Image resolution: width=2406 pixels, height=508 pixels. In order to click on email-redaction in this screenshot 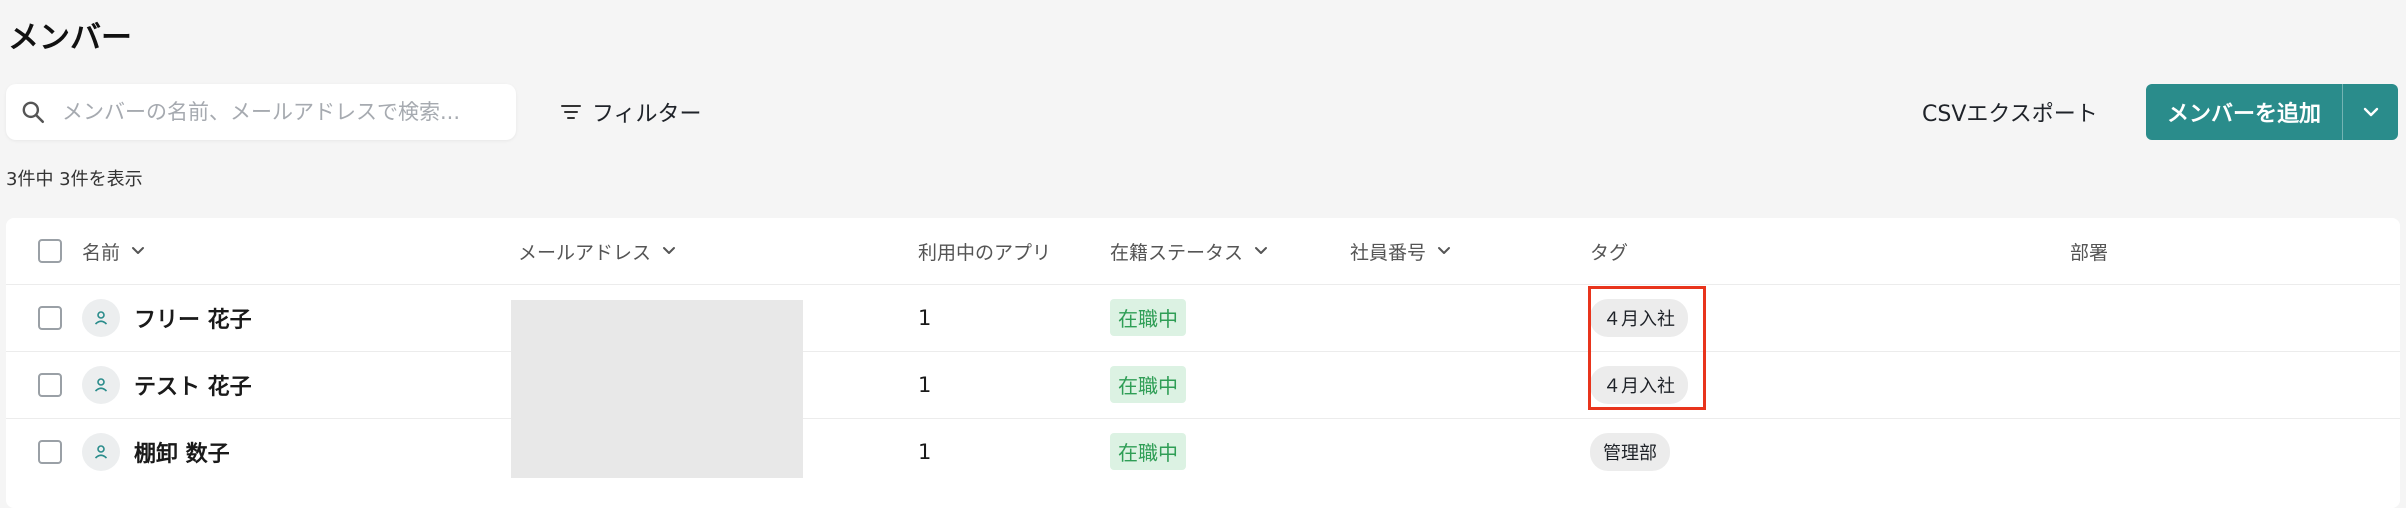, I will do `click(657, 389)`.